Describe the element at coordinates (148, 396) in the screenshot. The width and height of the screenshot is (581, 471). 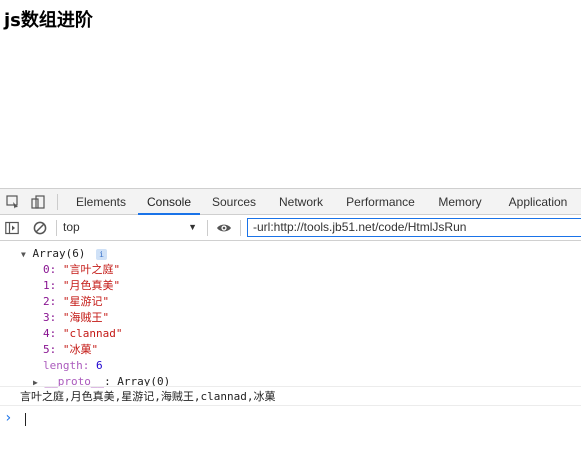
I see `log-message: 言叶之庭,月色真美,星游记,海贼王,clannad,冰菓` at that location.